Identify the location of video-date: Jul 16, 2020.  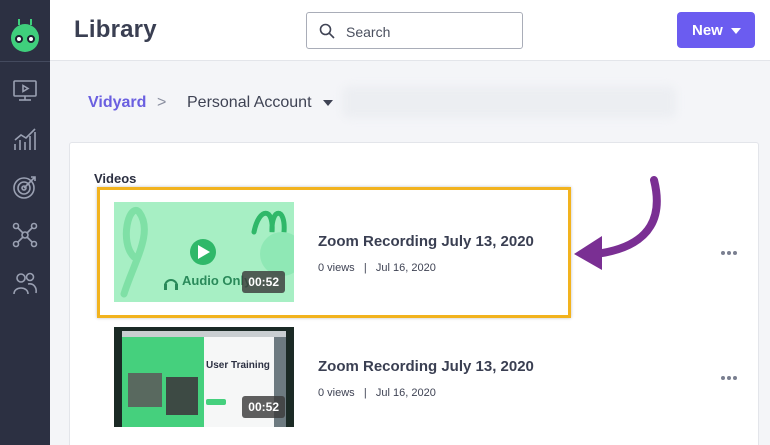
(405, 393).